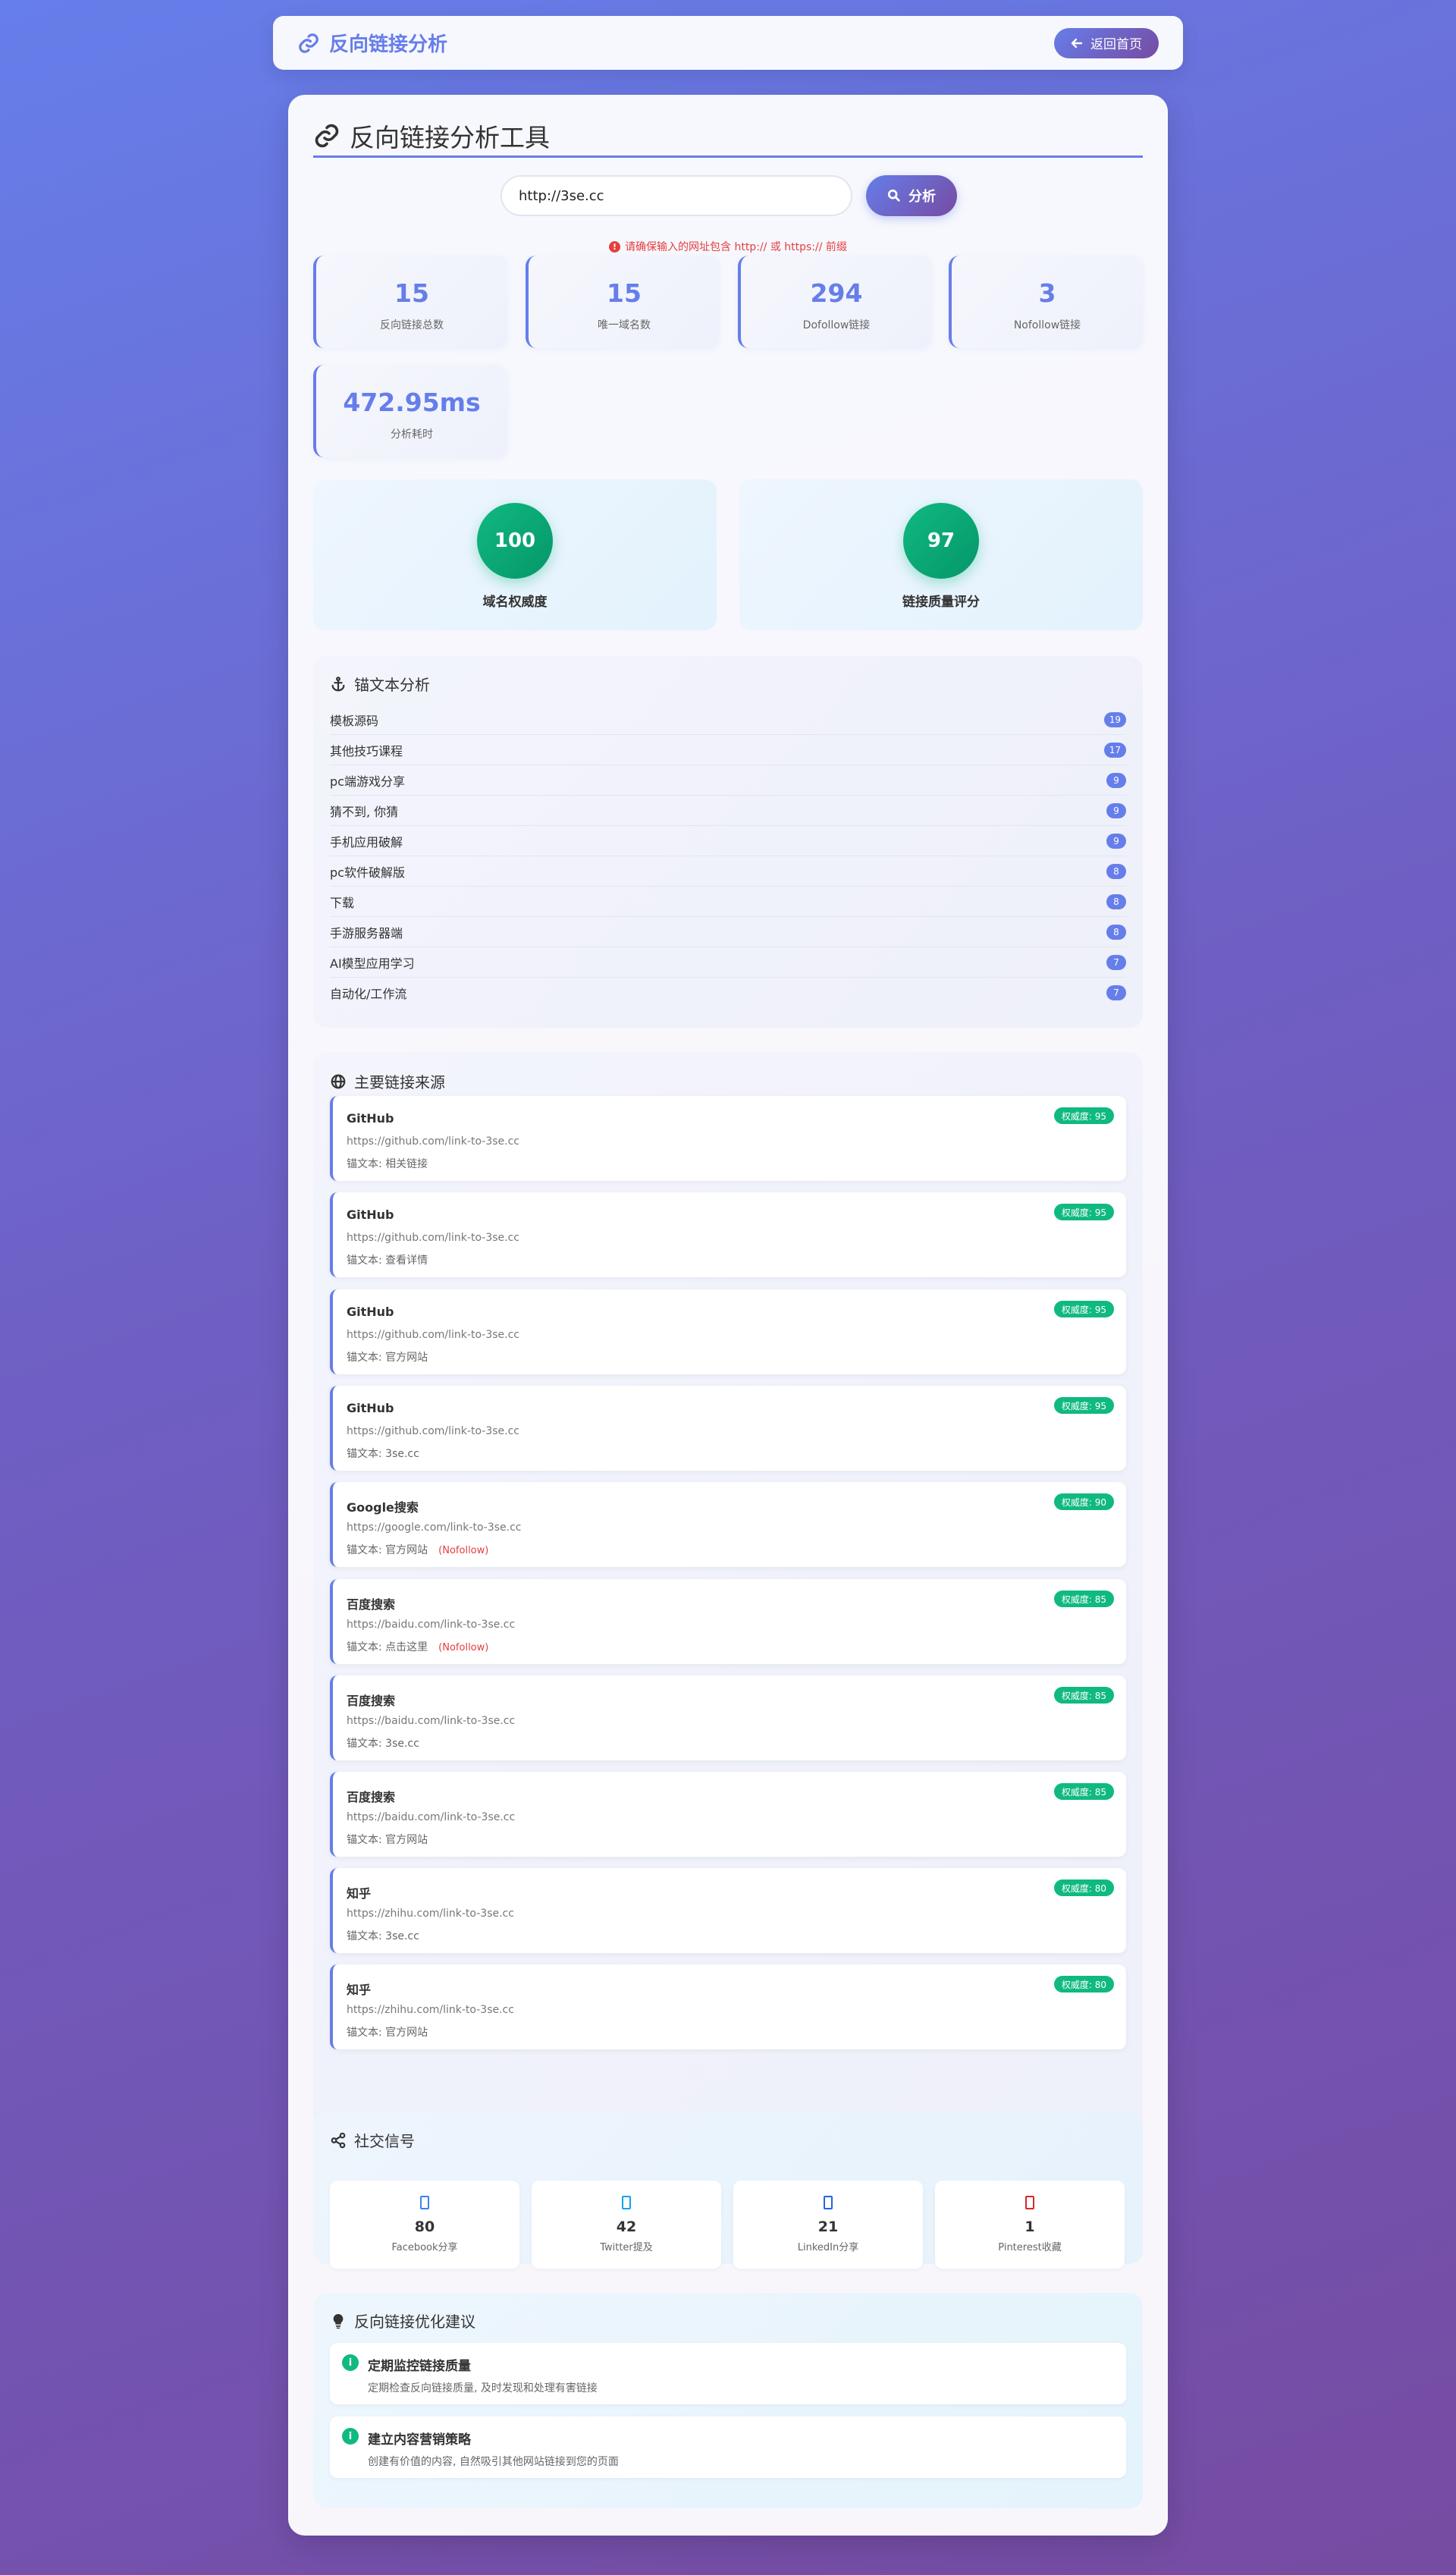 Image resolution: width=1456 pixels, height=2575 pixels. Describe the element at coordinates (615, 246) in the screenshot. I see `warning-icon: !` at that location.